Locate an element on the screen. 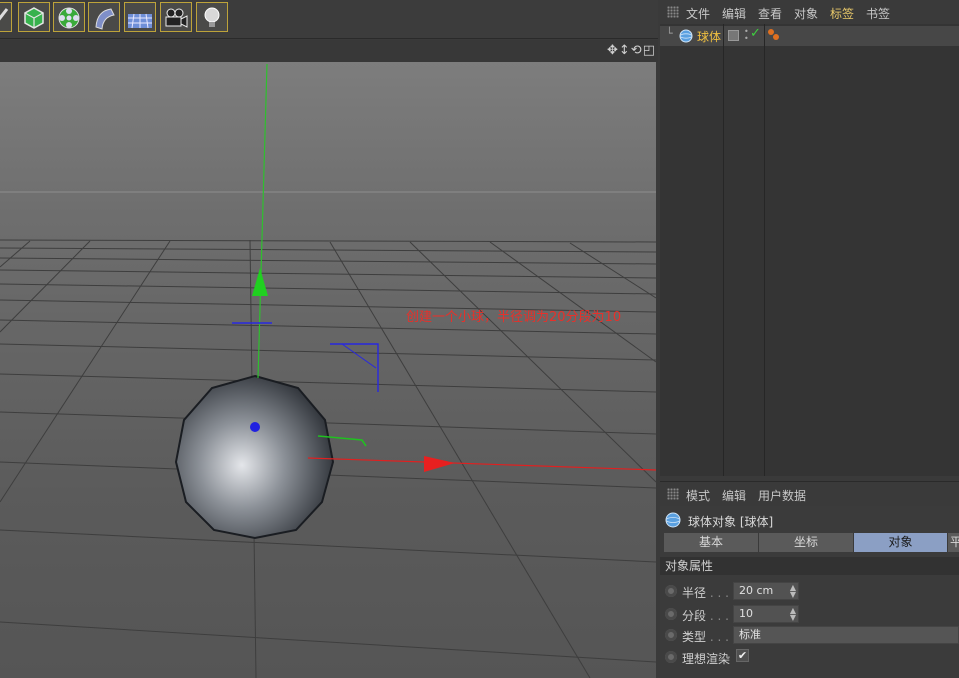 This screenshot has width=959, height=678. radius-value: 20 cm is located at coordinates (756, 590).